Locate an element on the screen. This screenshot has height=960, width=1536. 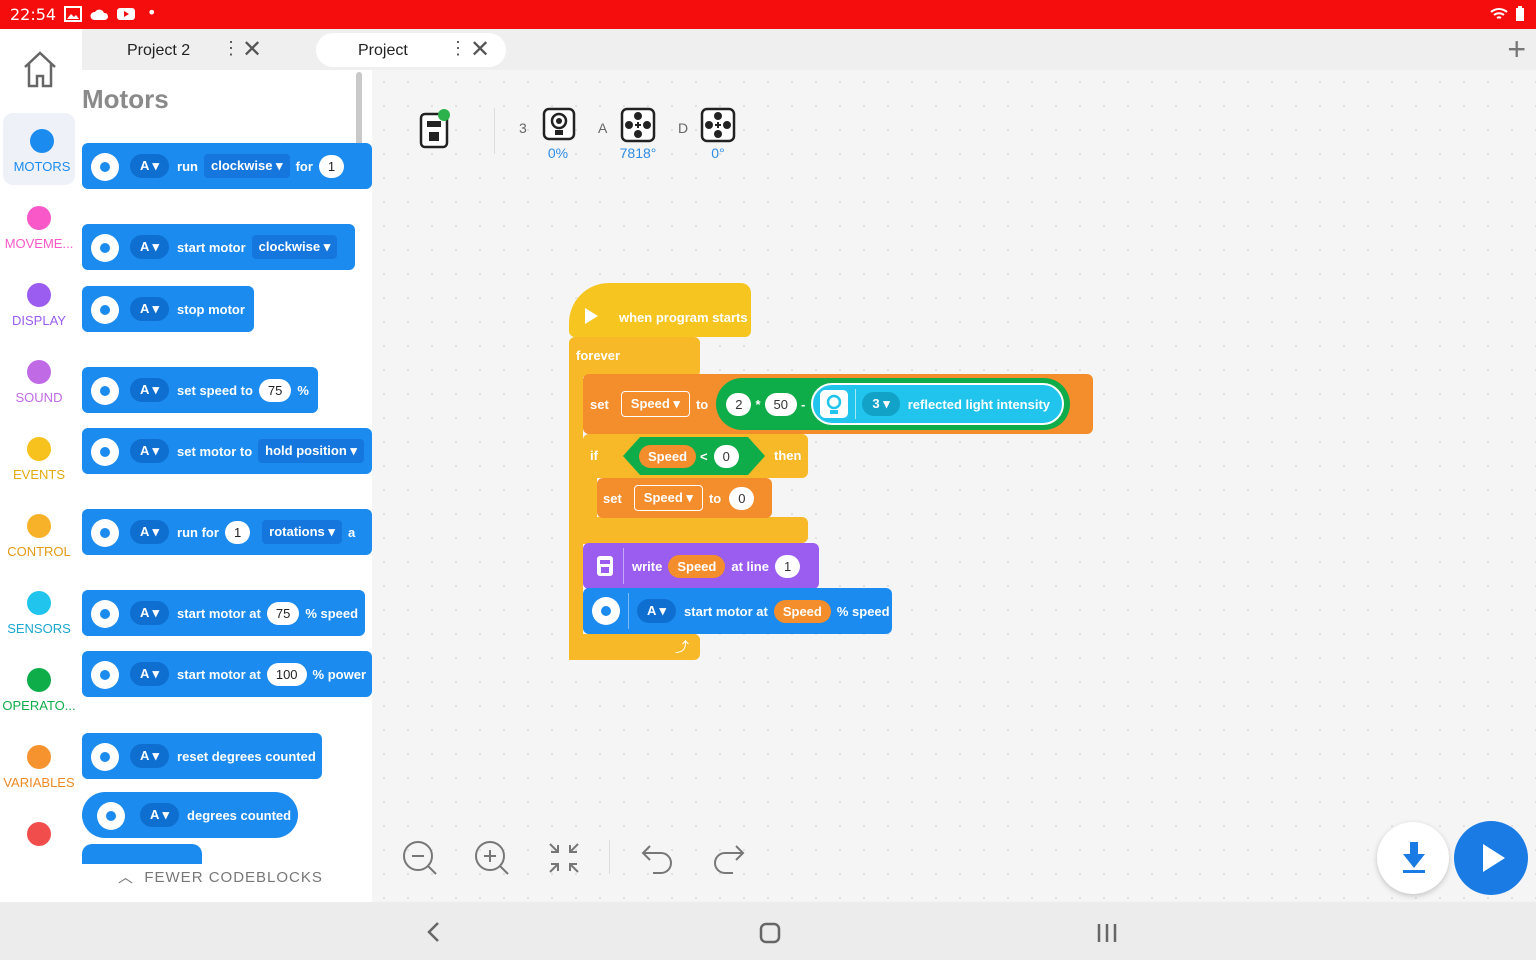
if-block: if Speed < 0 then is located at coordinates (695, 456).